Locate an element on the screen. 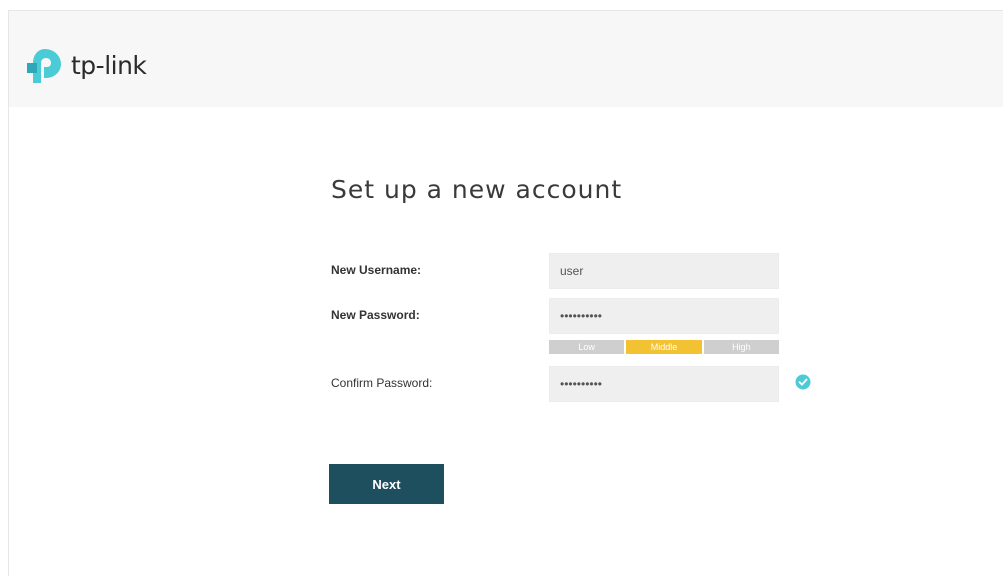  strength-middle: Middle is located at coordinates (664, 347).